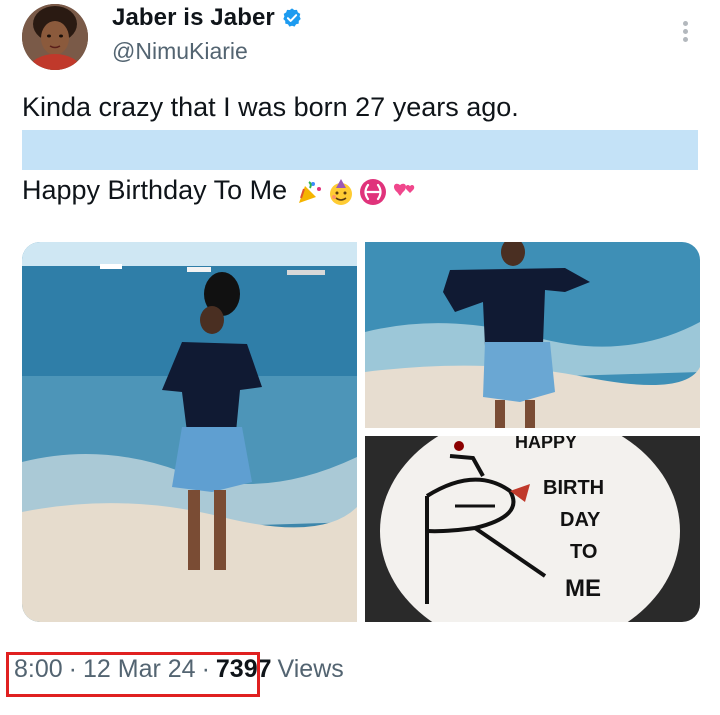  I want to click on party-popper-icon, so click(310, 192).